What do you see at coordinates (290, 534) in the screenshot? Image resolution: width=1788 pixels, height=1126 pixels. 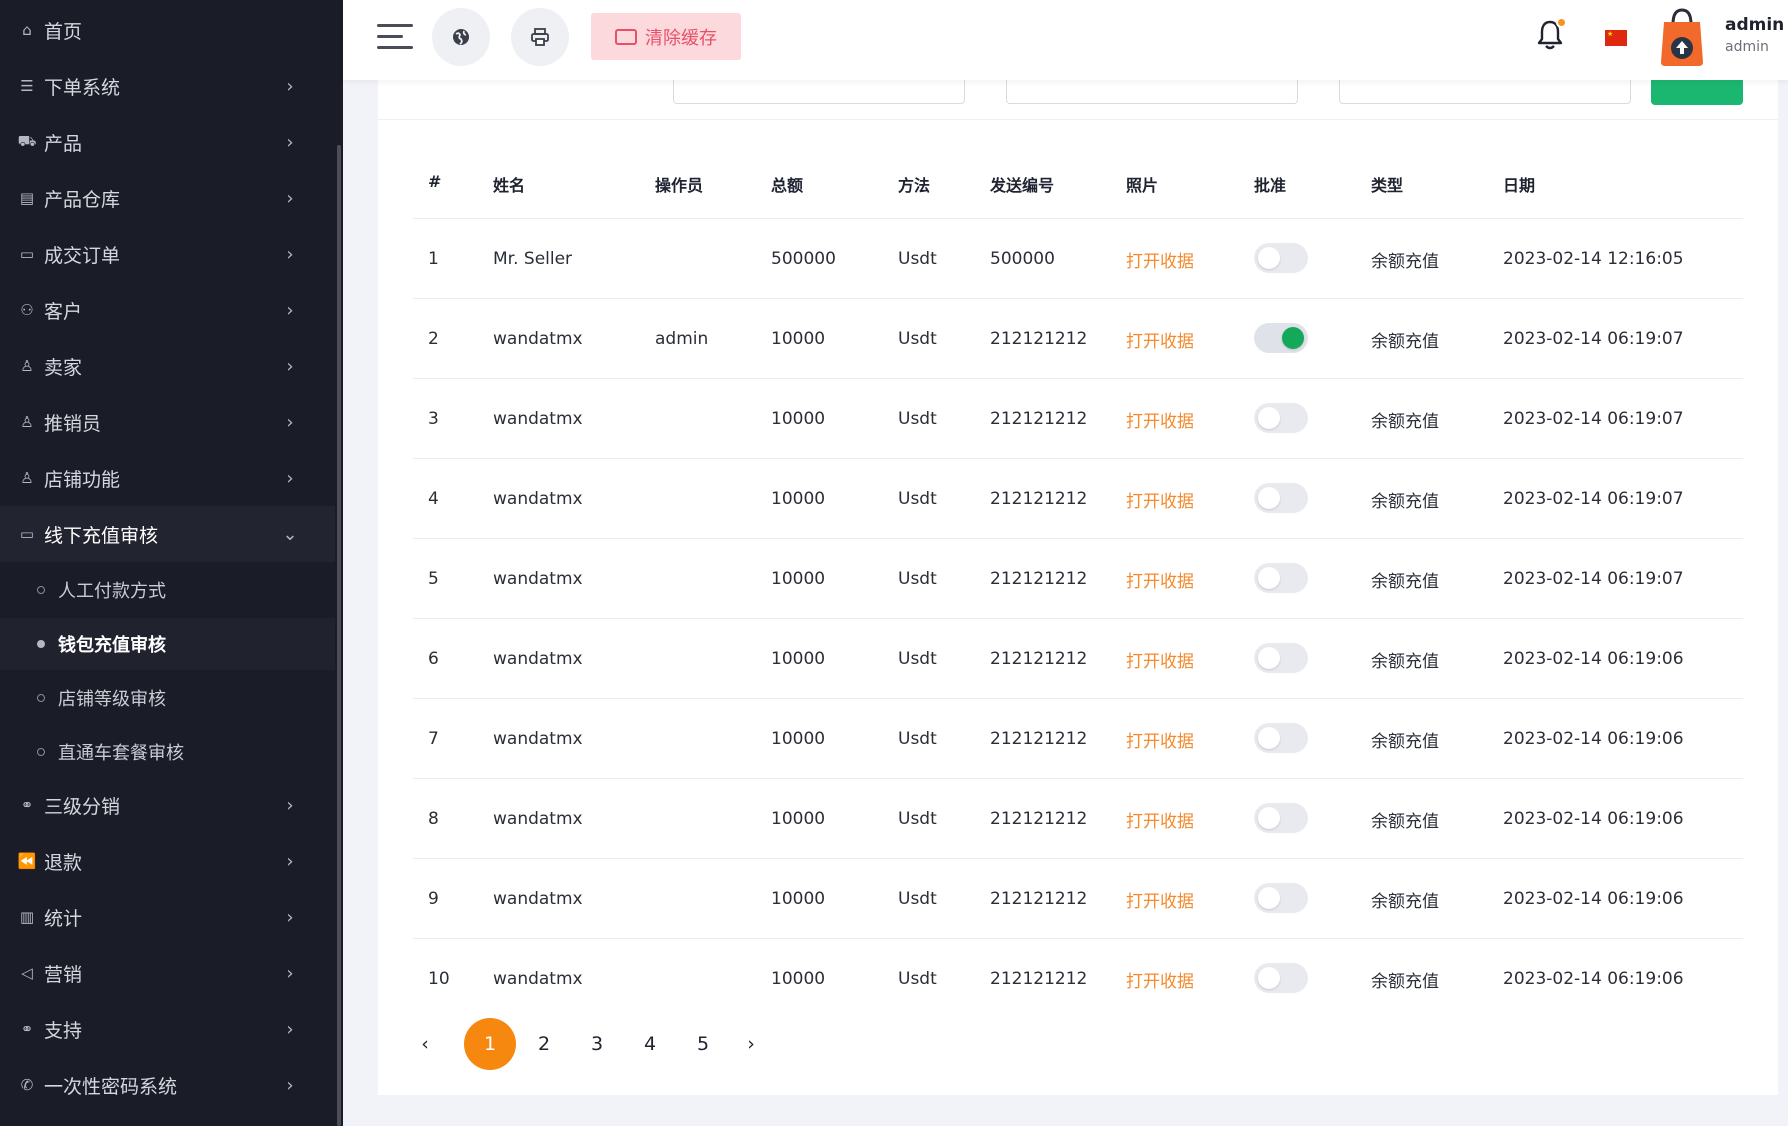 I see `chevron-icon: ⌄` at bounding box center [290, 534].